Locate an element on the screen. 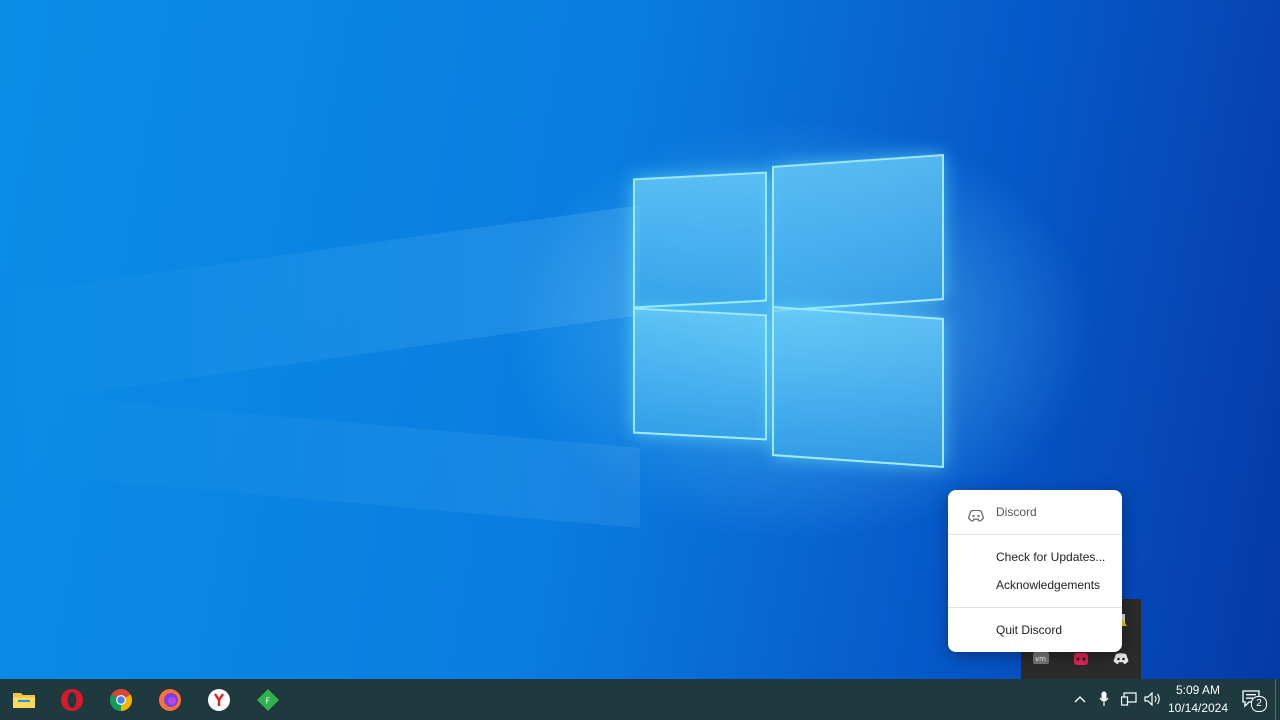 The width and height of the screenshot is (1280, 720). menu-item-label: Acknowledgements is located at coordinates (1048, 585).